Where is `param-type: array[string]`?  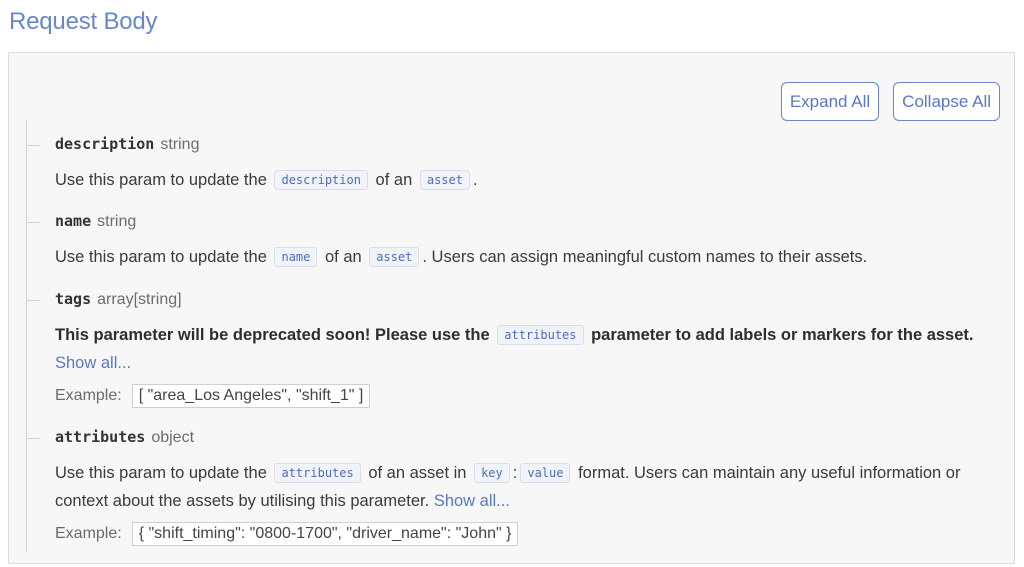 param-type: array[string] is located at coordinates (139, 299).